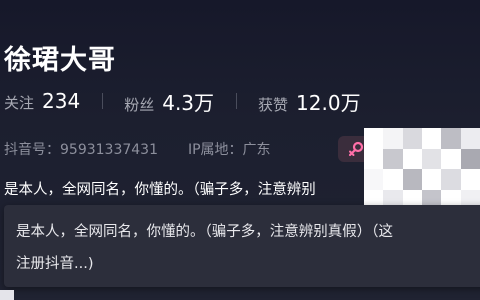 This screenshot has height=300, width=480. What do you see at coordinates (19, 103) in the screenshot?
I see `stat-following-label: 关注` at bounding box center [19, 103].